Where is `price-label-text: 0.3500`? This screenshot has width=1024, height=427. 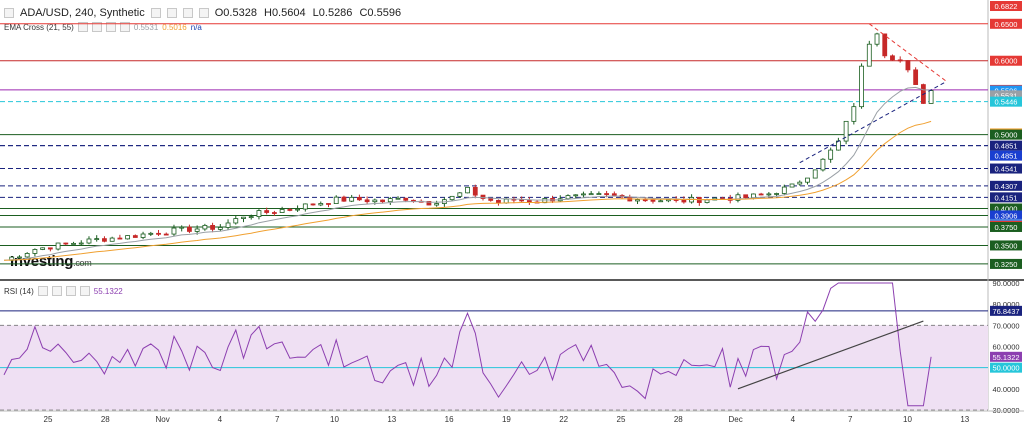 price-label-text: 0.3500 is located at coordinates (1006, 245).